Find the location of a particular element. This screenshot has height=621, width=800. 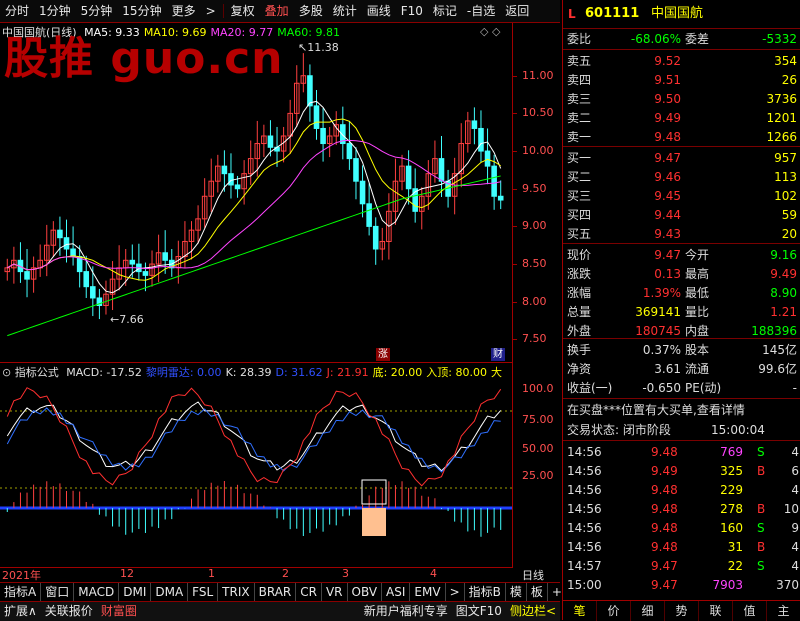

level-volume: 3736 is located at coordinates (781, 99).